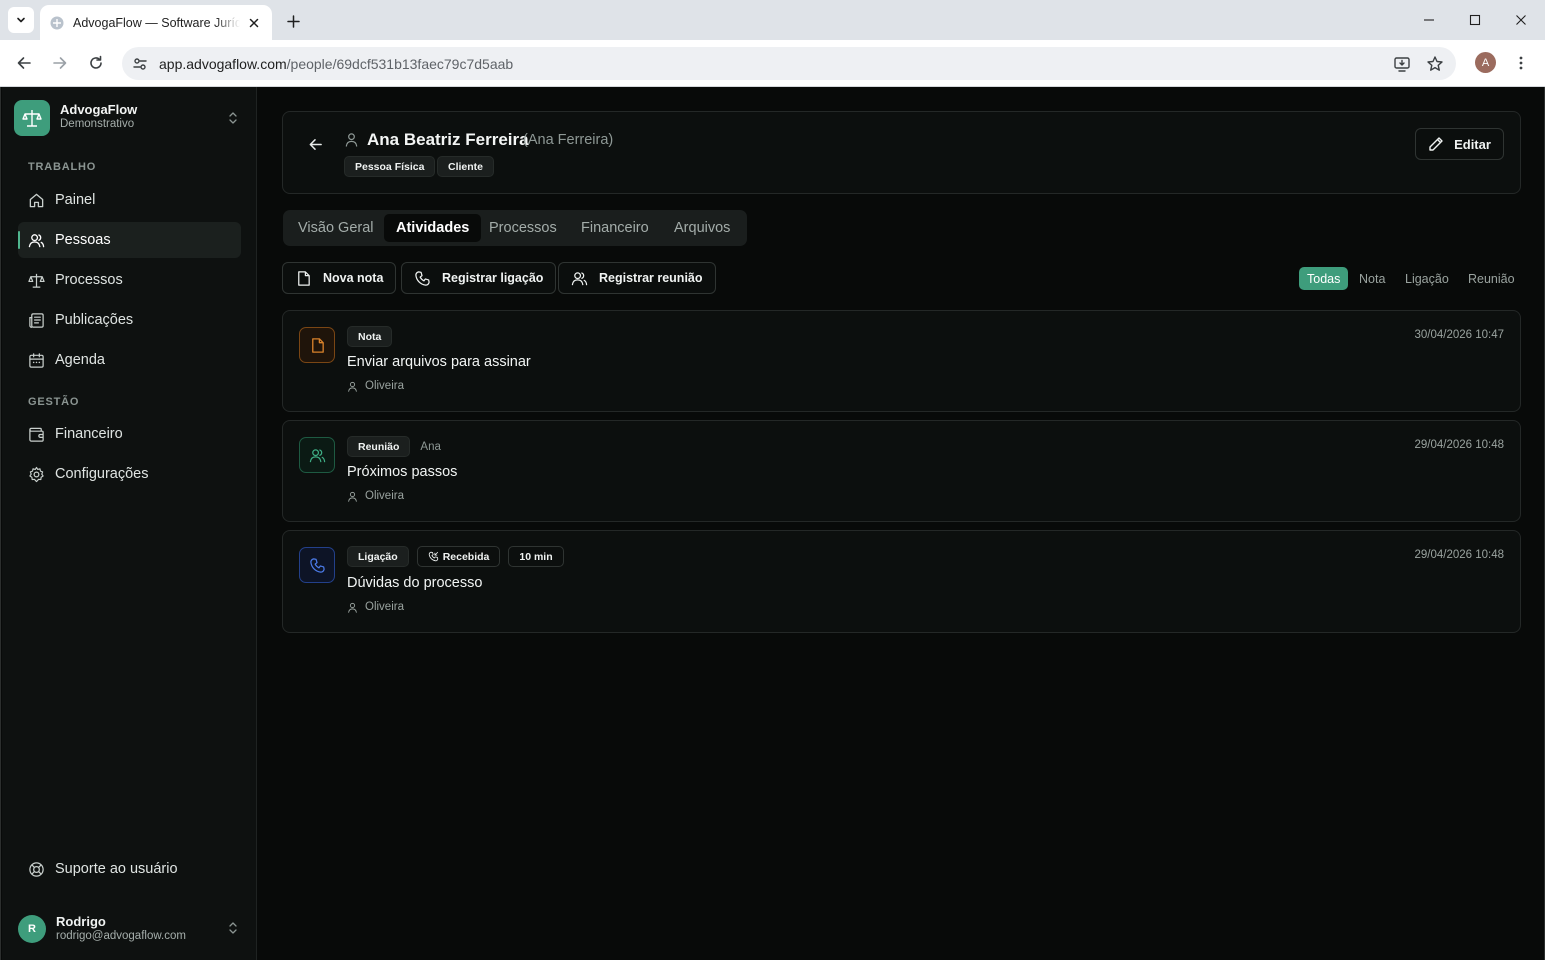 This screenshot has height=960, width=1545. What do you see at coordinates (36, 200) in the screenshot?
I see `home-icon` at bounding box center [36, 200].